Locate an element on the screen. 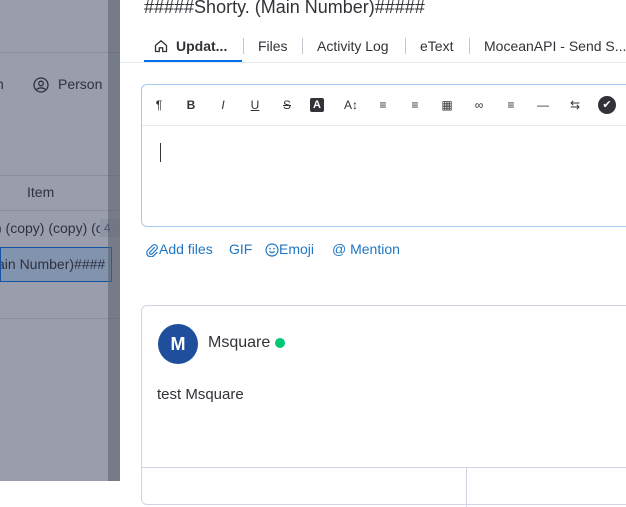 This screenshot has height=507, width=626. card-footer-separator is located at coordinates (466, 487).